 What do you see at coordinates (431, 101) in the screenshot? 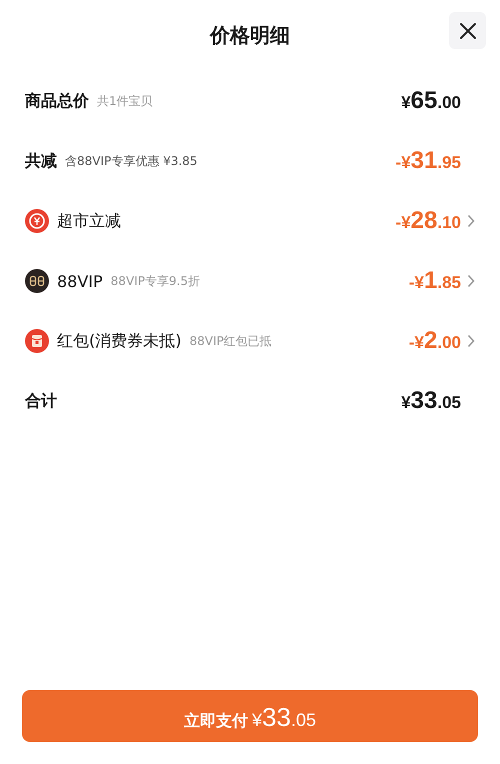
I see `amount: ¥65.00` at bounding box center [431, 101].